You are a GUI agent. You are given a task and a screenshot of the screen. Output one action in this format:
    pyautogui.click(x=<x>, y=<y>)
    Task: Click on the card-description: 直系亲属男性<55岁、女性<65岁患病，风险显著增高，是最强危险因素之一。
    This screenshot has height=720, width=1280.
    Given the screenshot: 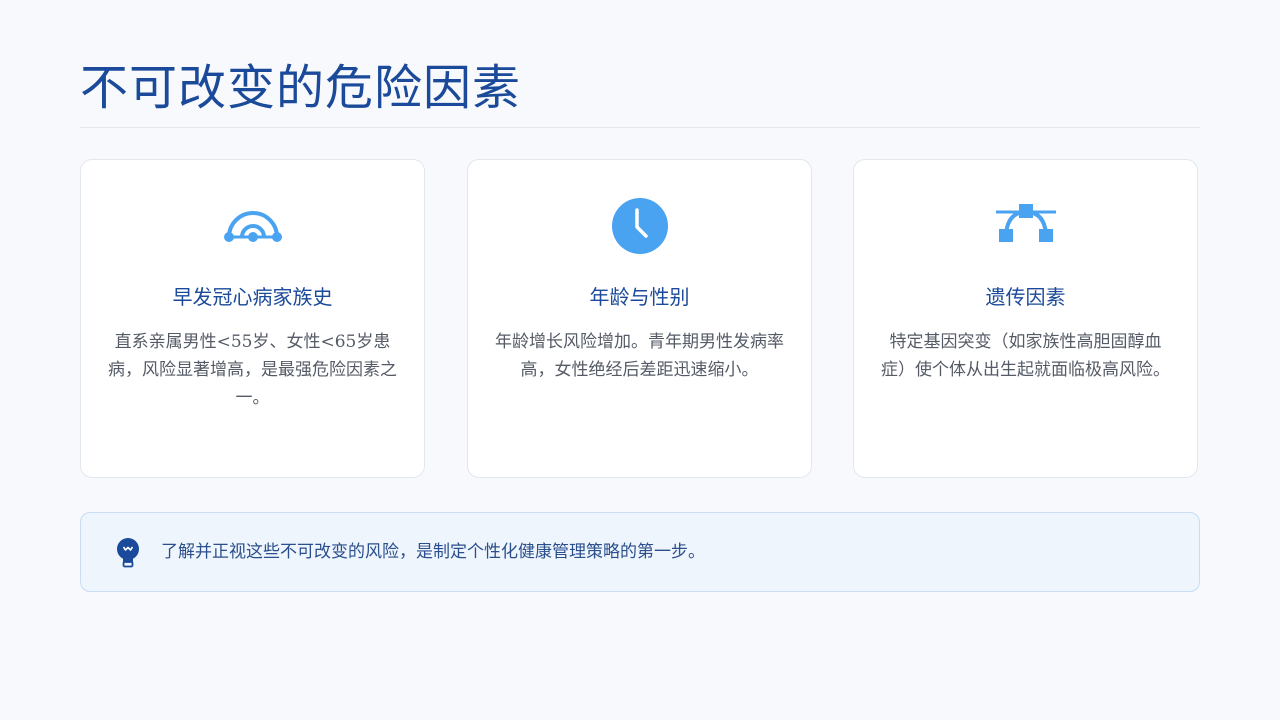 What is the action you would take?
    pyautogui.click(x=252, y=370)
    